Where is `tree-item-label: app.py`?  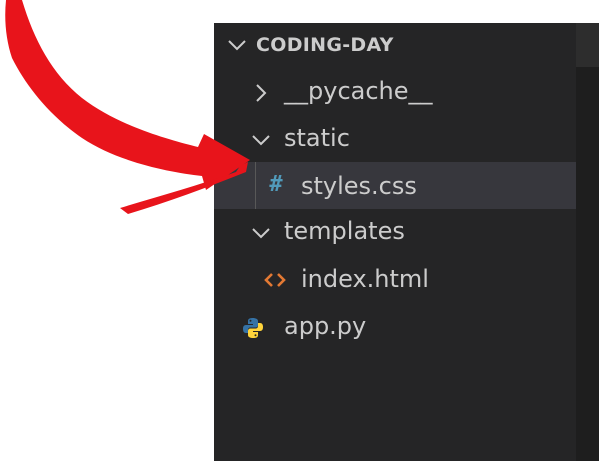
tree-item-label: app.py is located at coordinates (325, 326).